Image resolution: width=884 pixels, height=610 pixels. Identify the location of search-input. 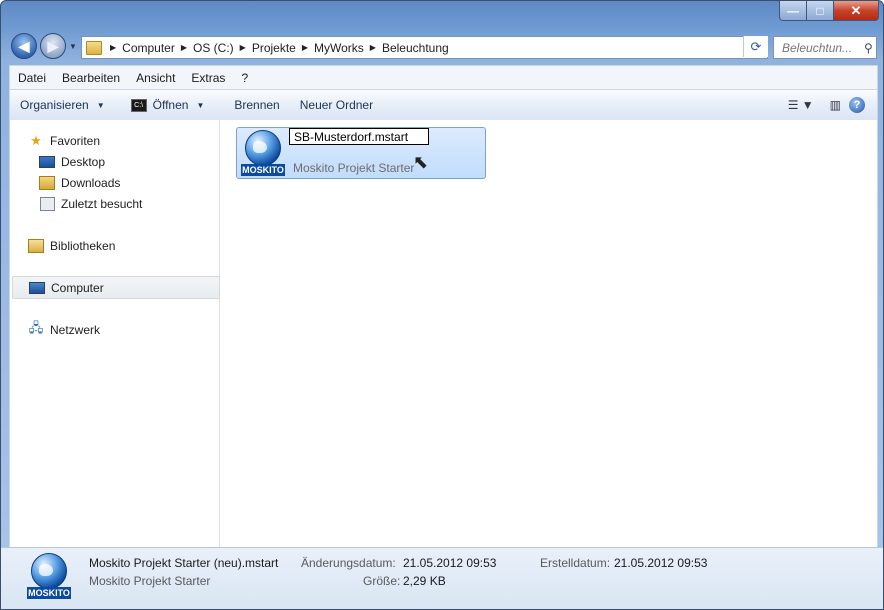
(819, 47).